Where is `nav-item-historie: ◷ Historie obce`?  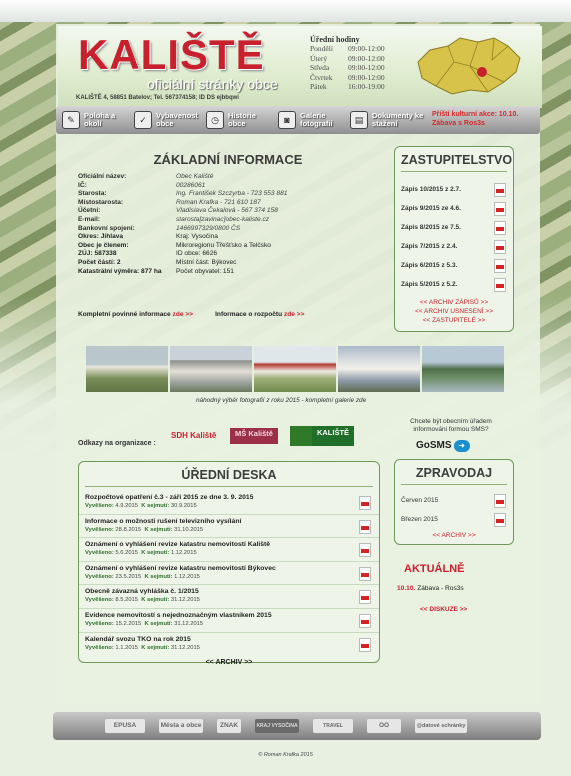 nav-item-historie: ◷ Historie obce is located at coordinates (239, 120).